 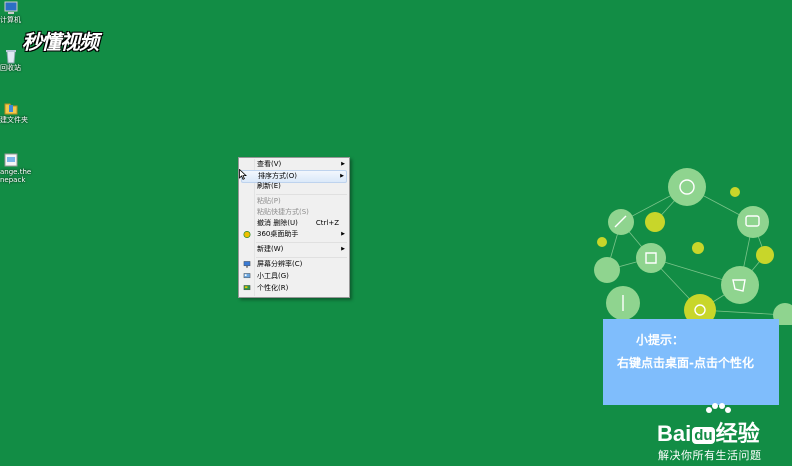 What do you see at coordinates (278, 234) in the screenshot?
I see `menu-item-label: 360桌面助手` at bounding box center [278, 234].